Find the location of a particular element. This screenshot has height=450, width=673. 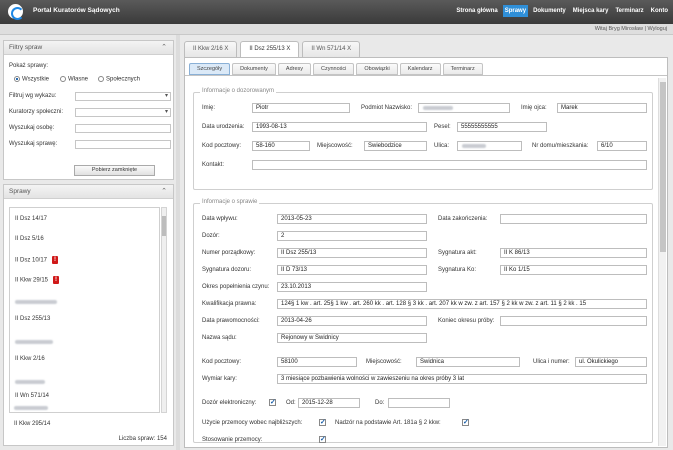

file-sig-field: II K 86/13 is located at coordinates (573, 253).